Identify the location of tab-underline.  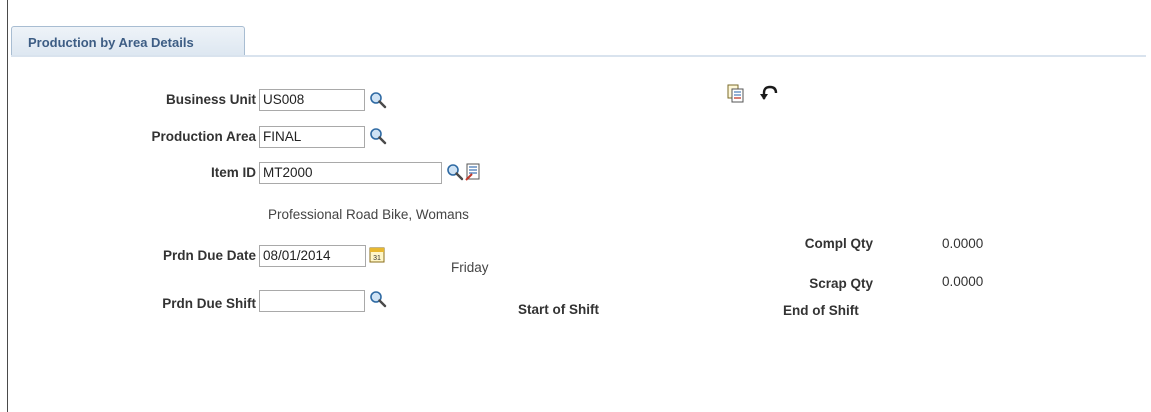
(578, 56).